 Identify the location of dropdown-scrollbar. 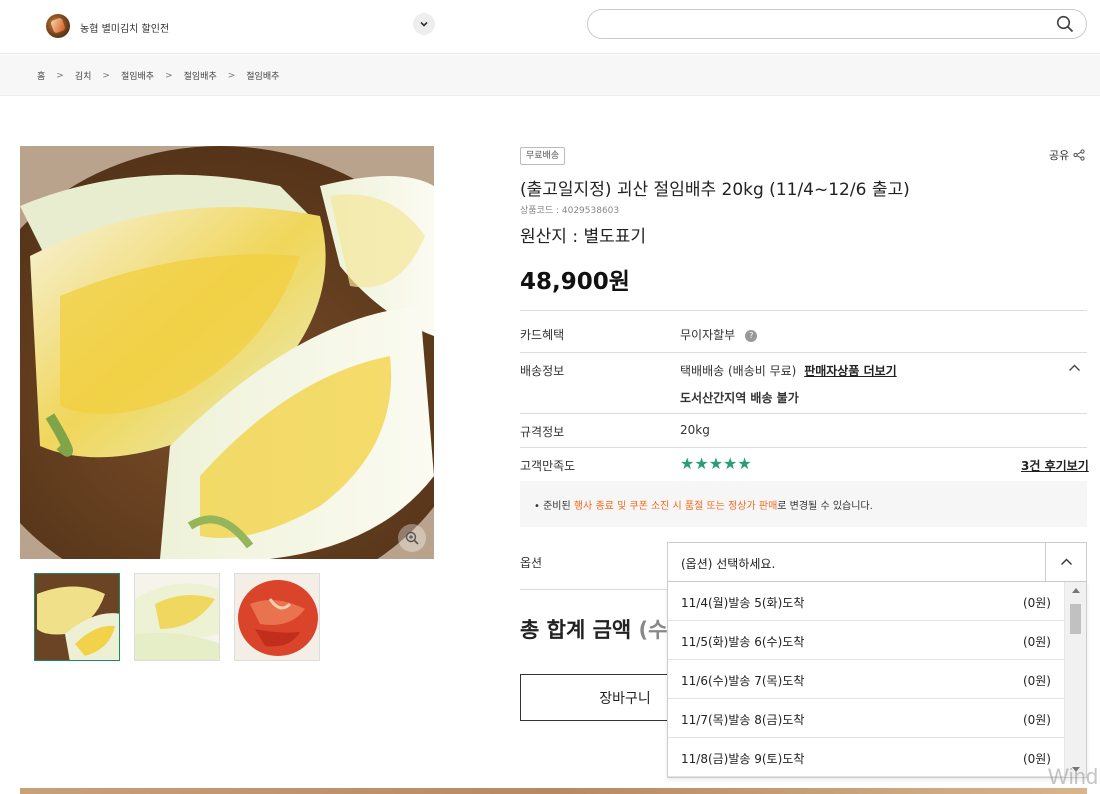
(1075, 679).